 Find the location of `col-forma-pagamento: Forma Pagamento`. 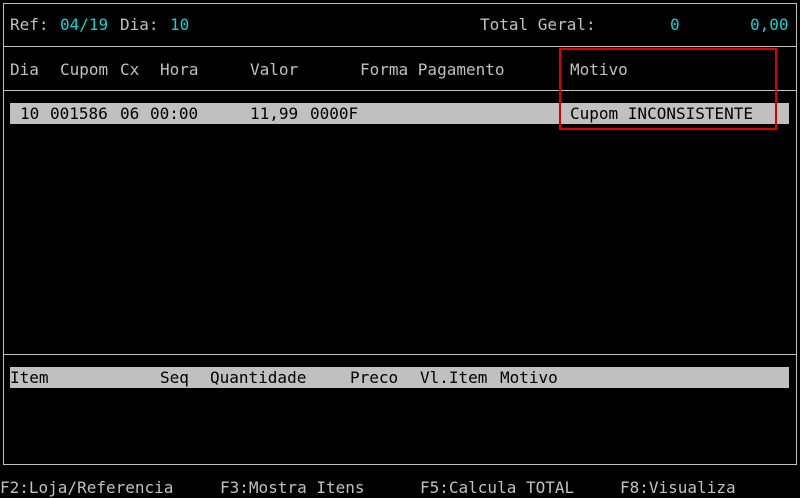

col-forma-pagamento: Forma Pagamento is located at coordinates (432, 69).